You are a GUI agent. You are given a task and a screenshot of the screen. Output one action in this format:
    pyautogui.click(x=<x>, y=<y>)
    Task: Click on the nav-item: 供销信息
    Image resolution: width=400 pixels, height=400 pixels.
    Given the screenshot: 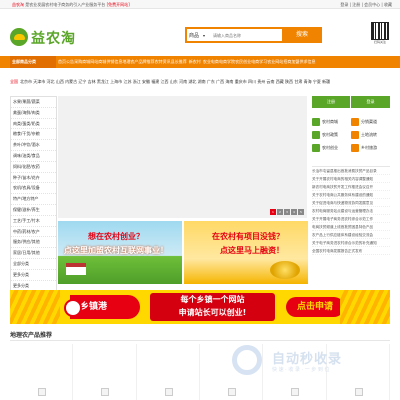 What is the action you would take?
    pyautogui.click(x=114, y=62)
    